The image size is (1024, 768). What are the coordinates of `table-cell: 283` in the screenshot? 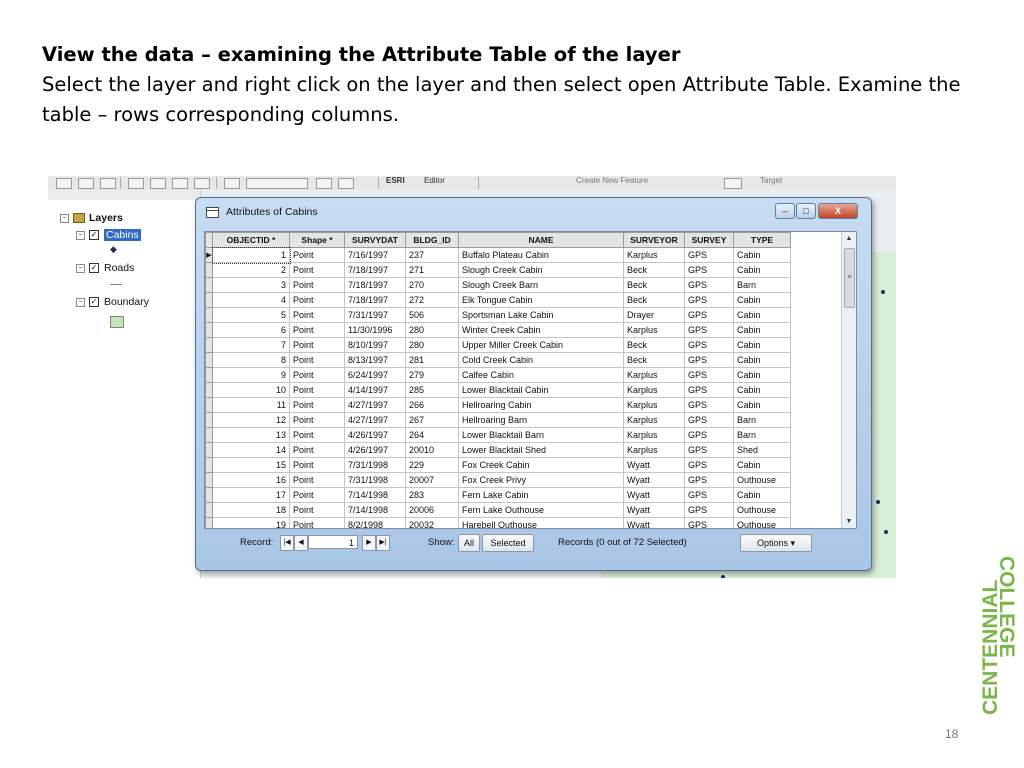 It's located at (432, 495).